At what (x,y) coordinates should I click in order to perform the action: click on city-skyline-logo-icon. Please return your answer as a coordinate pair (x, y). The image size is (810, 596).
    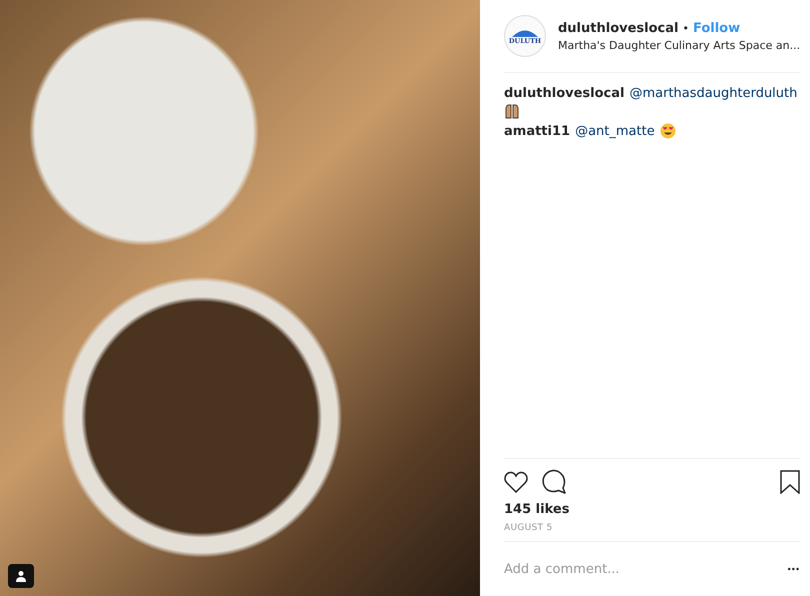
    Looking at the image, I should click on (525, 32).